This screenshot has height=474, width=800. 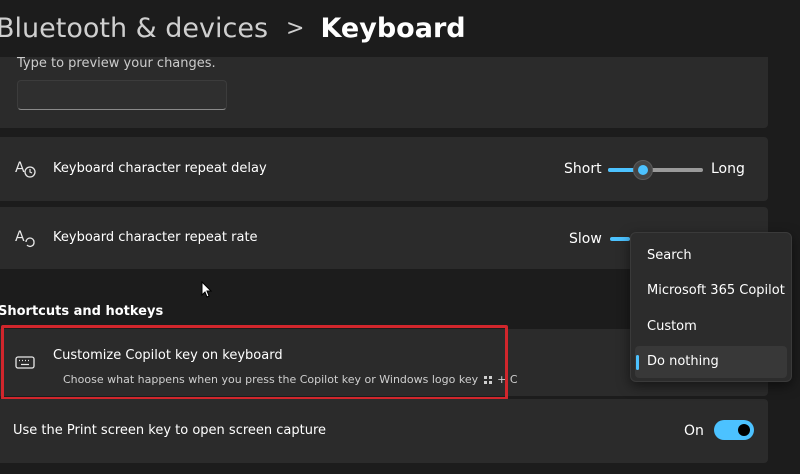 I want to click on annotation-highlight-box, so click(x=254, y=362).